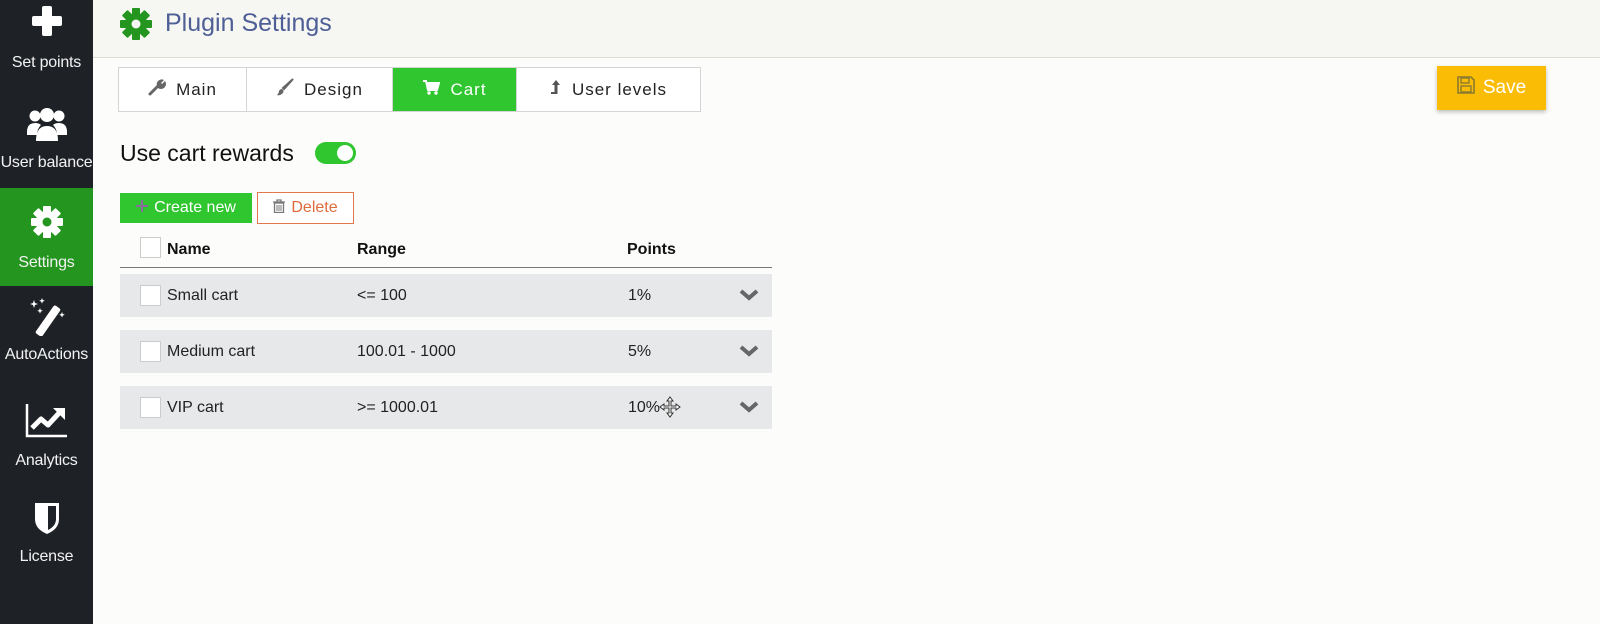 The height and width of the screenshot is (624, 1600). I want to click on sidebar-item-user-balance: User balance, so click(46, 141).